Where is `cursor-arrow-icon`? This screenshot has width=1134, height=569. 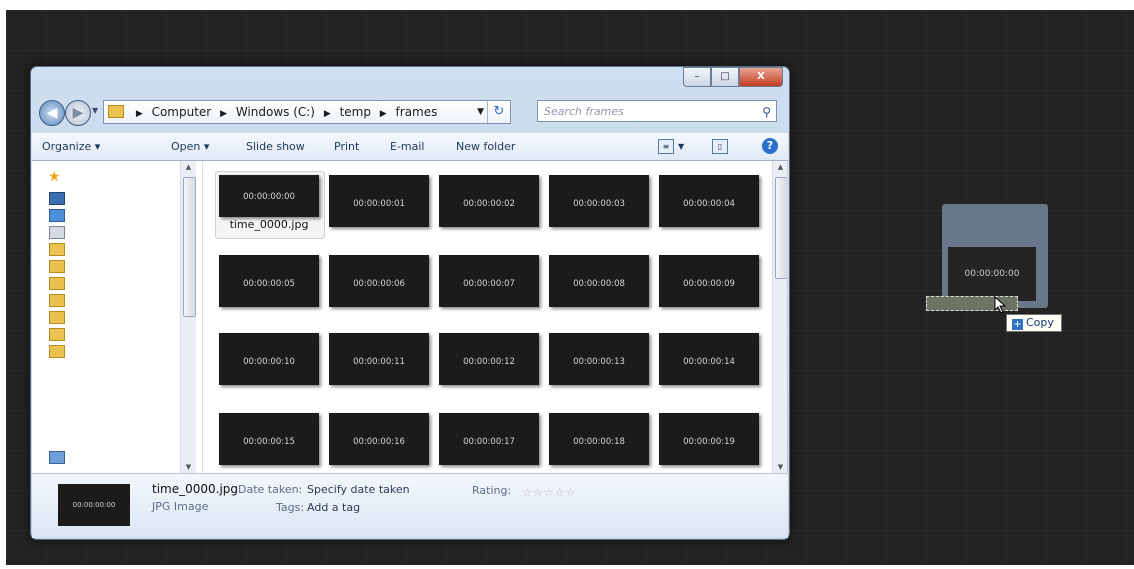
cursor-arrow-icon is located at coordinates (1000, 305).